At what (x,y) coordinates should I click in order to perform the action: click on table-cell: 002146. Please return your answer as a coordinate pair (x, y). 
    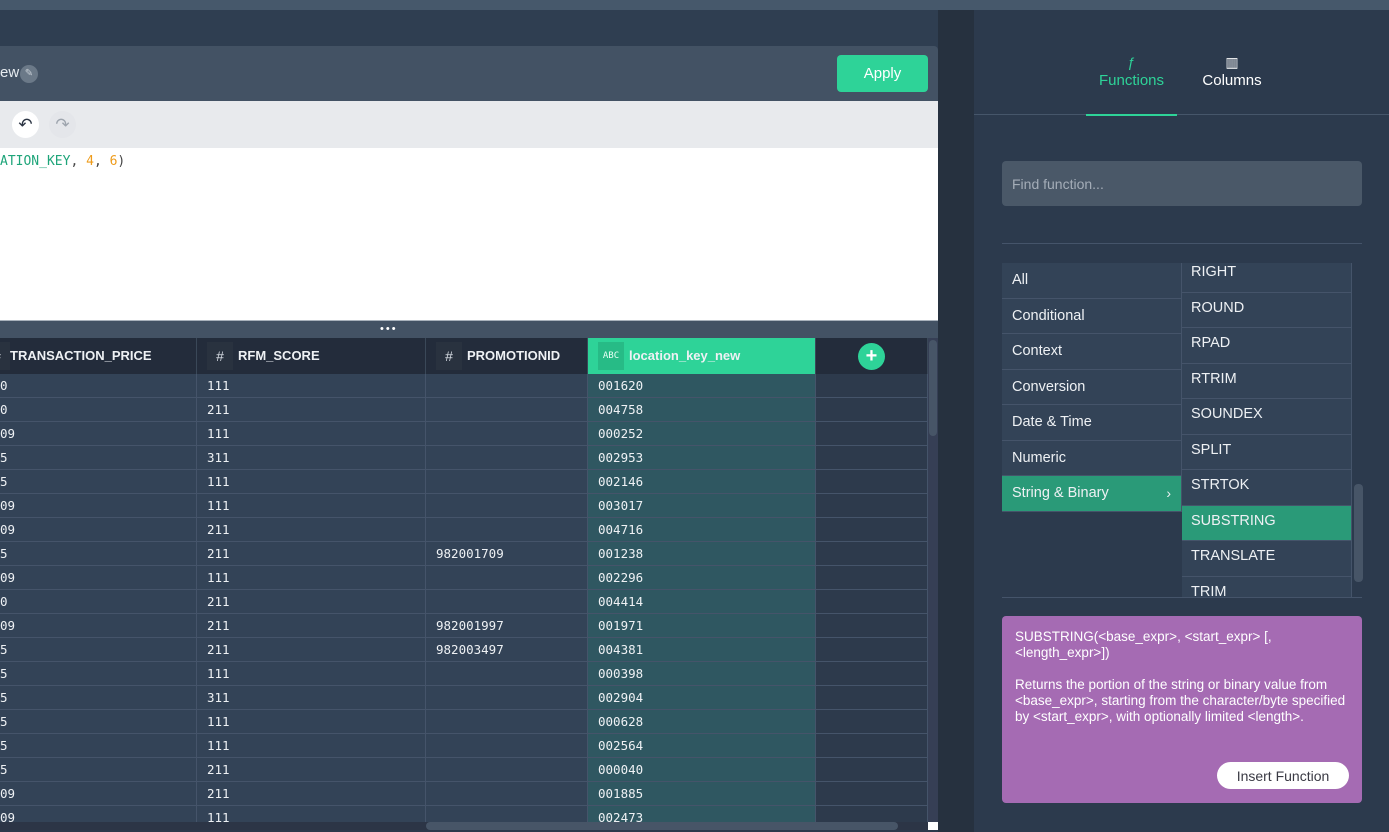
    Looking at the image, I should click on (702, 482).